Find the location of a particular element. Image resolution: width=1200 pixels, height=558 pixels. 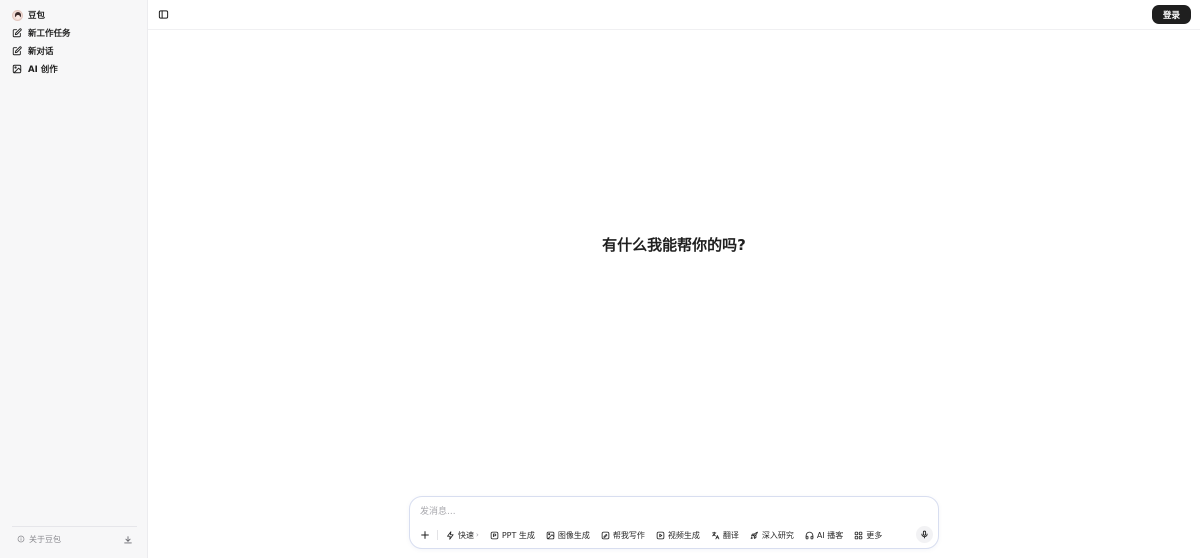

write-icon is located at coordinates (605, 535).